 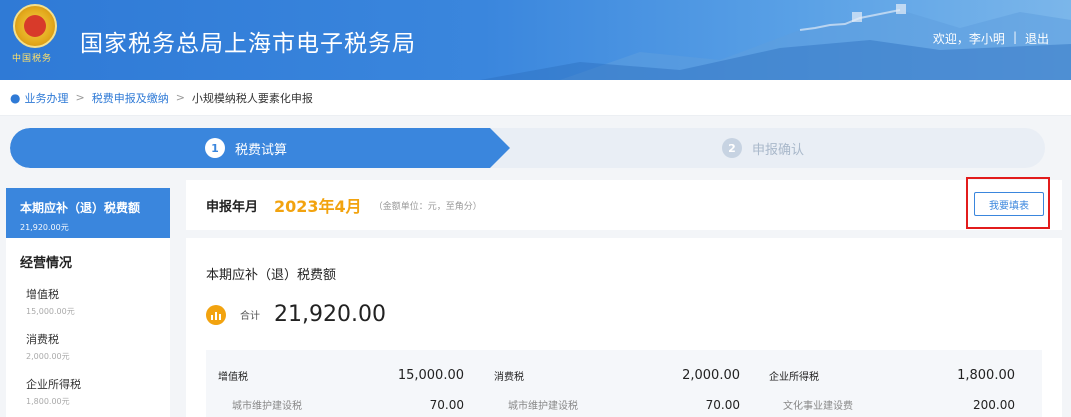 I want to click on welcome-user-link: 欢迎，李小明, so click(x=969, y=38).